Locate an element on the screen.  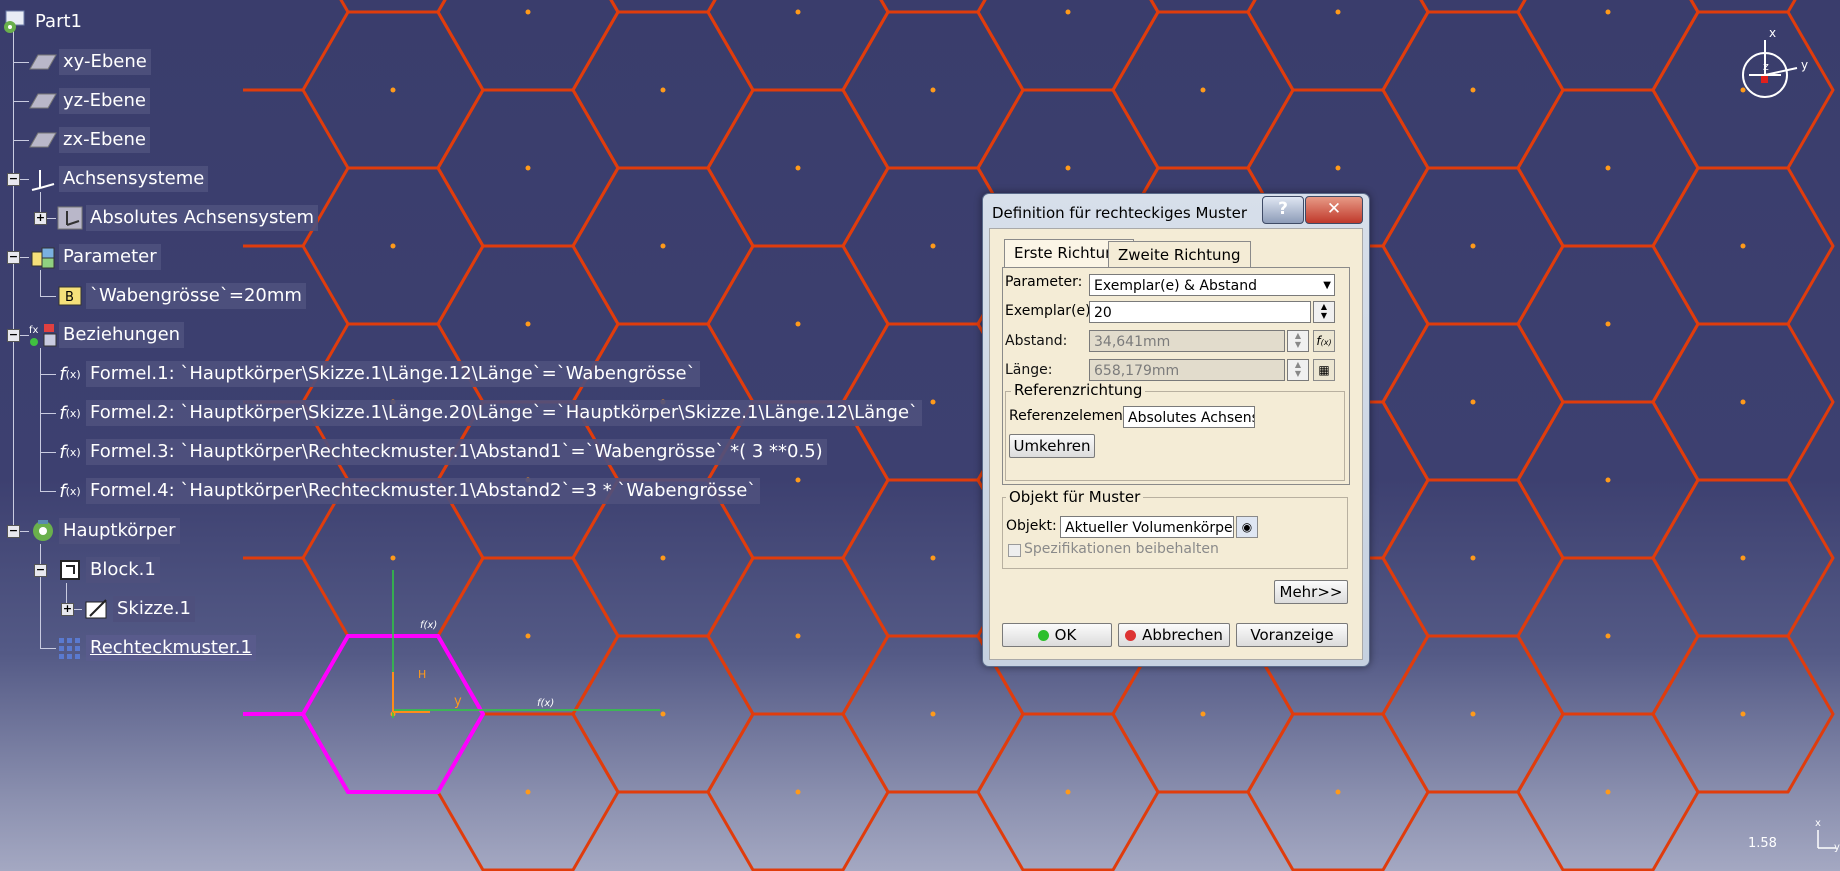
help-button: ? is located at coordinates (1283, 210).